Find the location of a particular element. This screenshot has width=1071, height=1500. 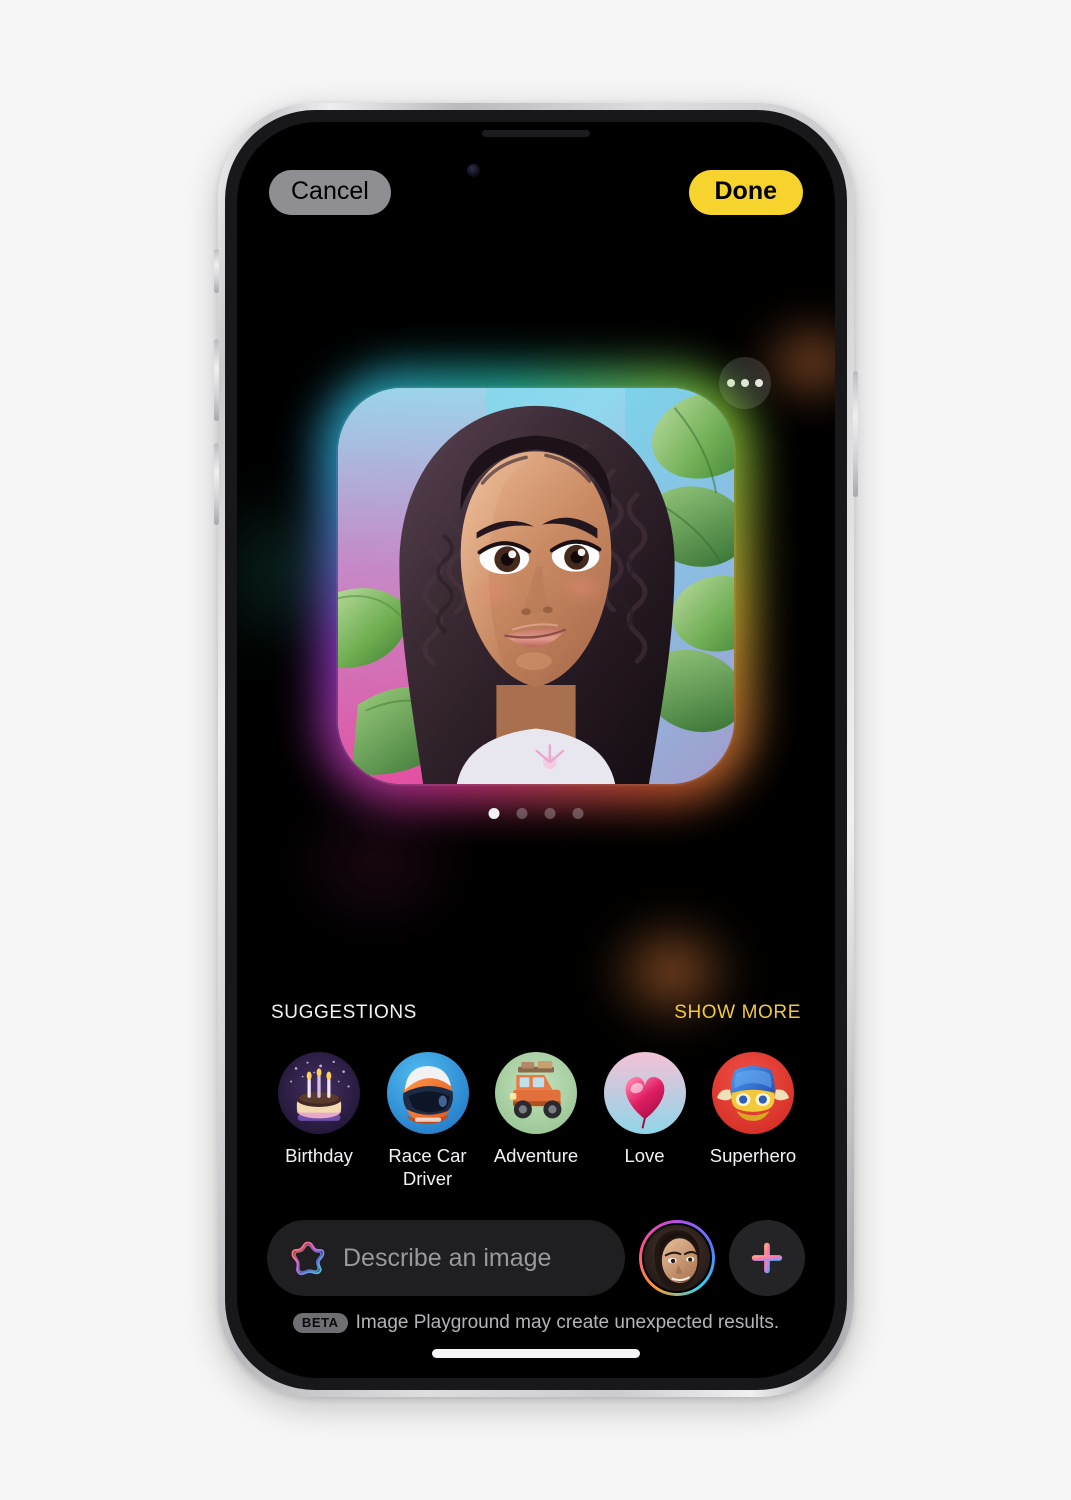

suggestion-label: Adventure is located at coordinates (536, 1155).